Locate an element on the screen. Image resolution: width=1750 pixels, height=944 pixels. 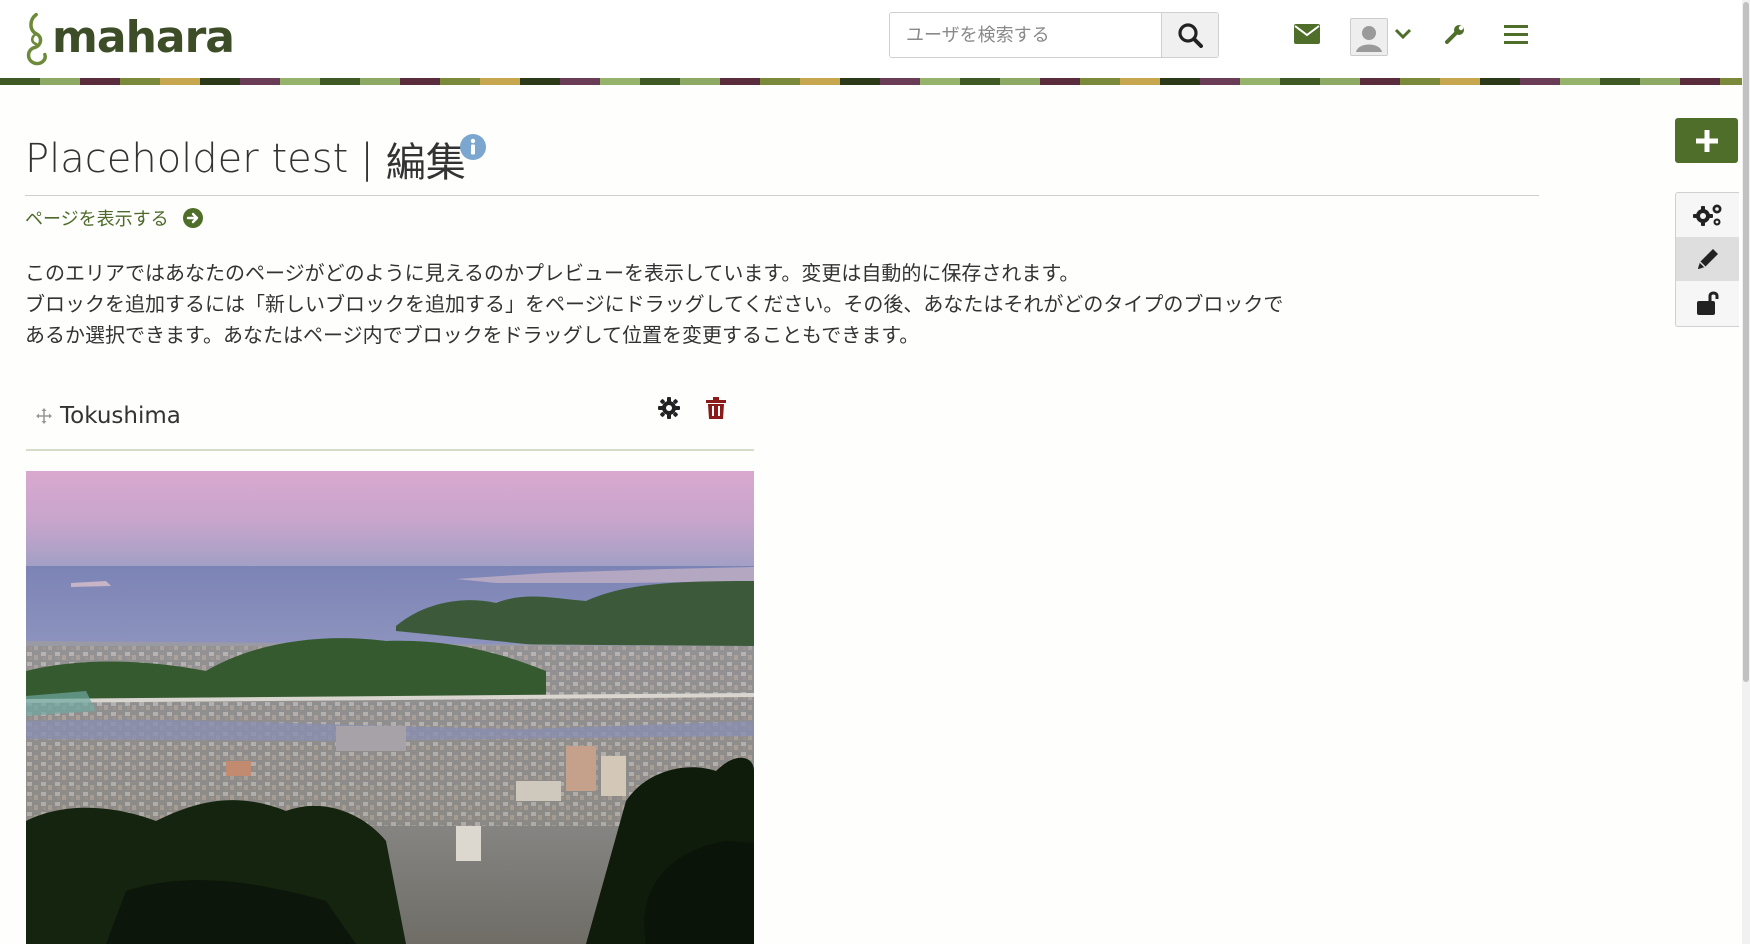
arrow-circle-right-icon is located at coordinates (192, 218).